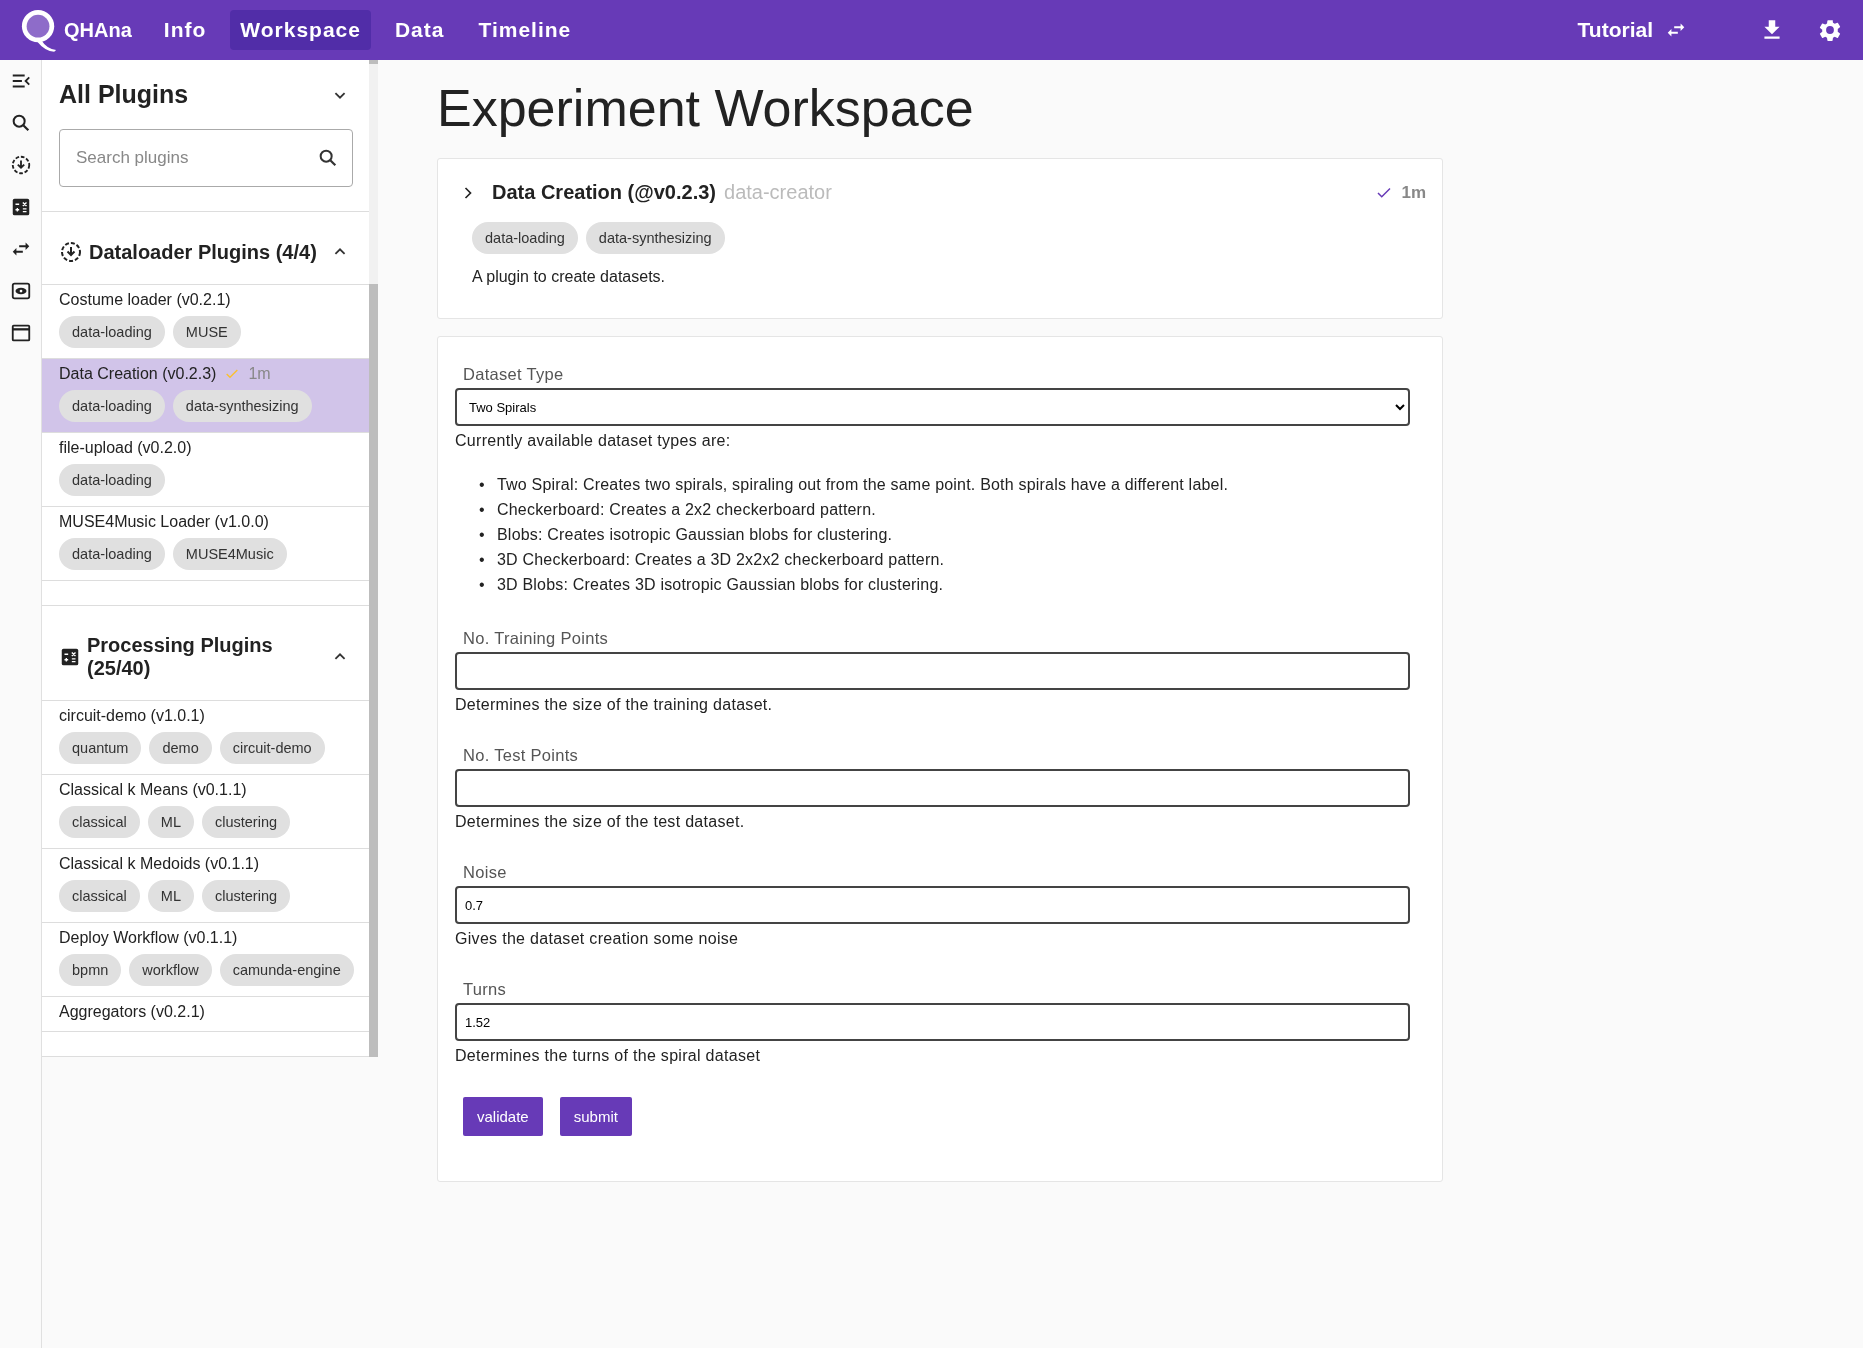  I want to click on plugin-name: circuit-demo (v1.0.1), so click(132, 716).